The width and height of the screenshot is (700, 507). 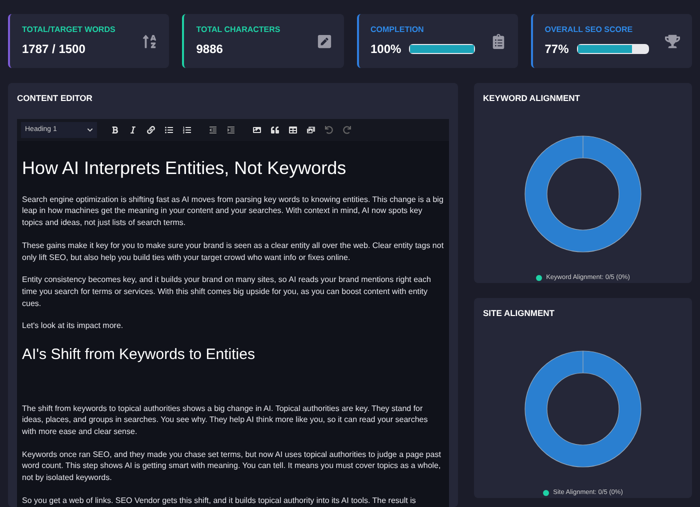 What do you see at coordinates (275, 130) in the screenshot?
I see `quote-icon` at bounding box center [275, 130].